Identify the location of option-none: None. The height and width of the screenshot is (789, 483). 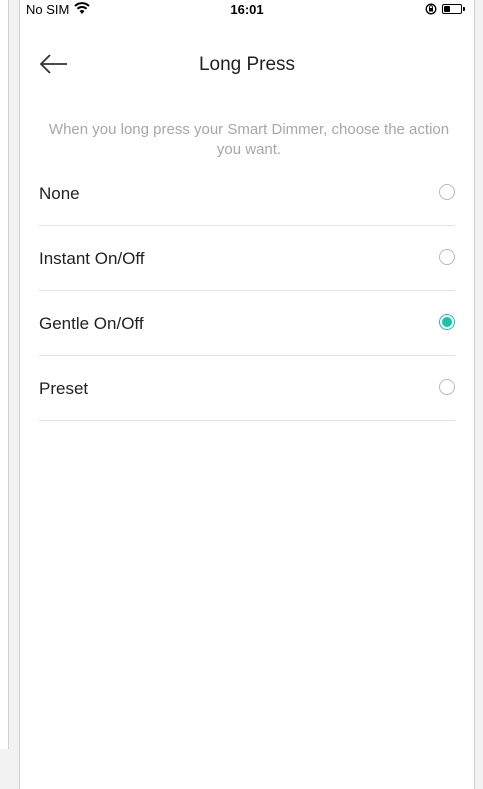
(247, 193).